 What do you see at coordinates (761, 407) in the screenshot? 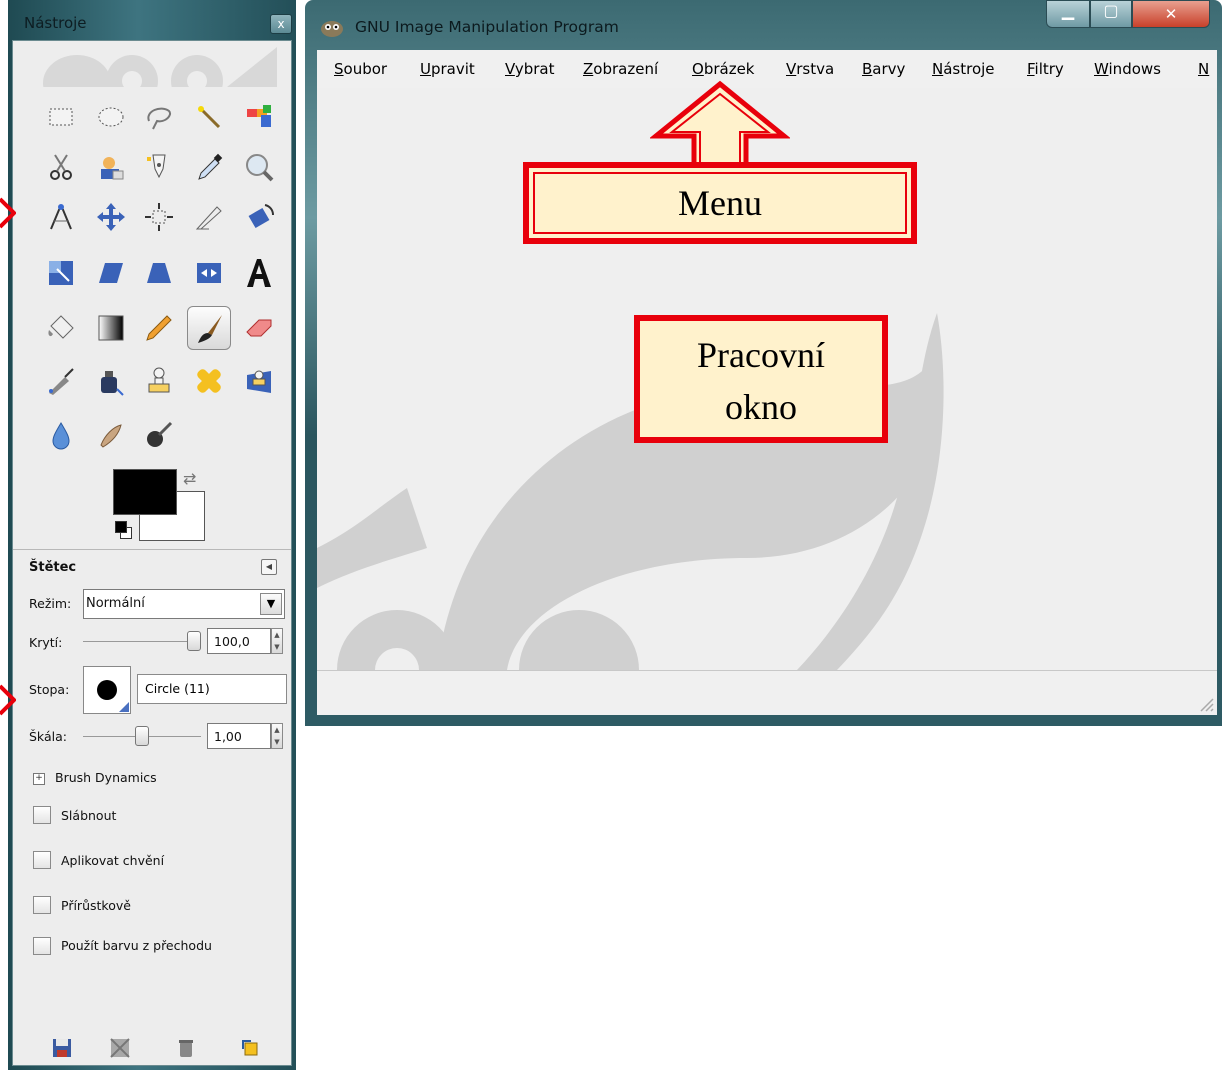
I see `work-area-callout-line2: okno` at bounding box center [761, 407].